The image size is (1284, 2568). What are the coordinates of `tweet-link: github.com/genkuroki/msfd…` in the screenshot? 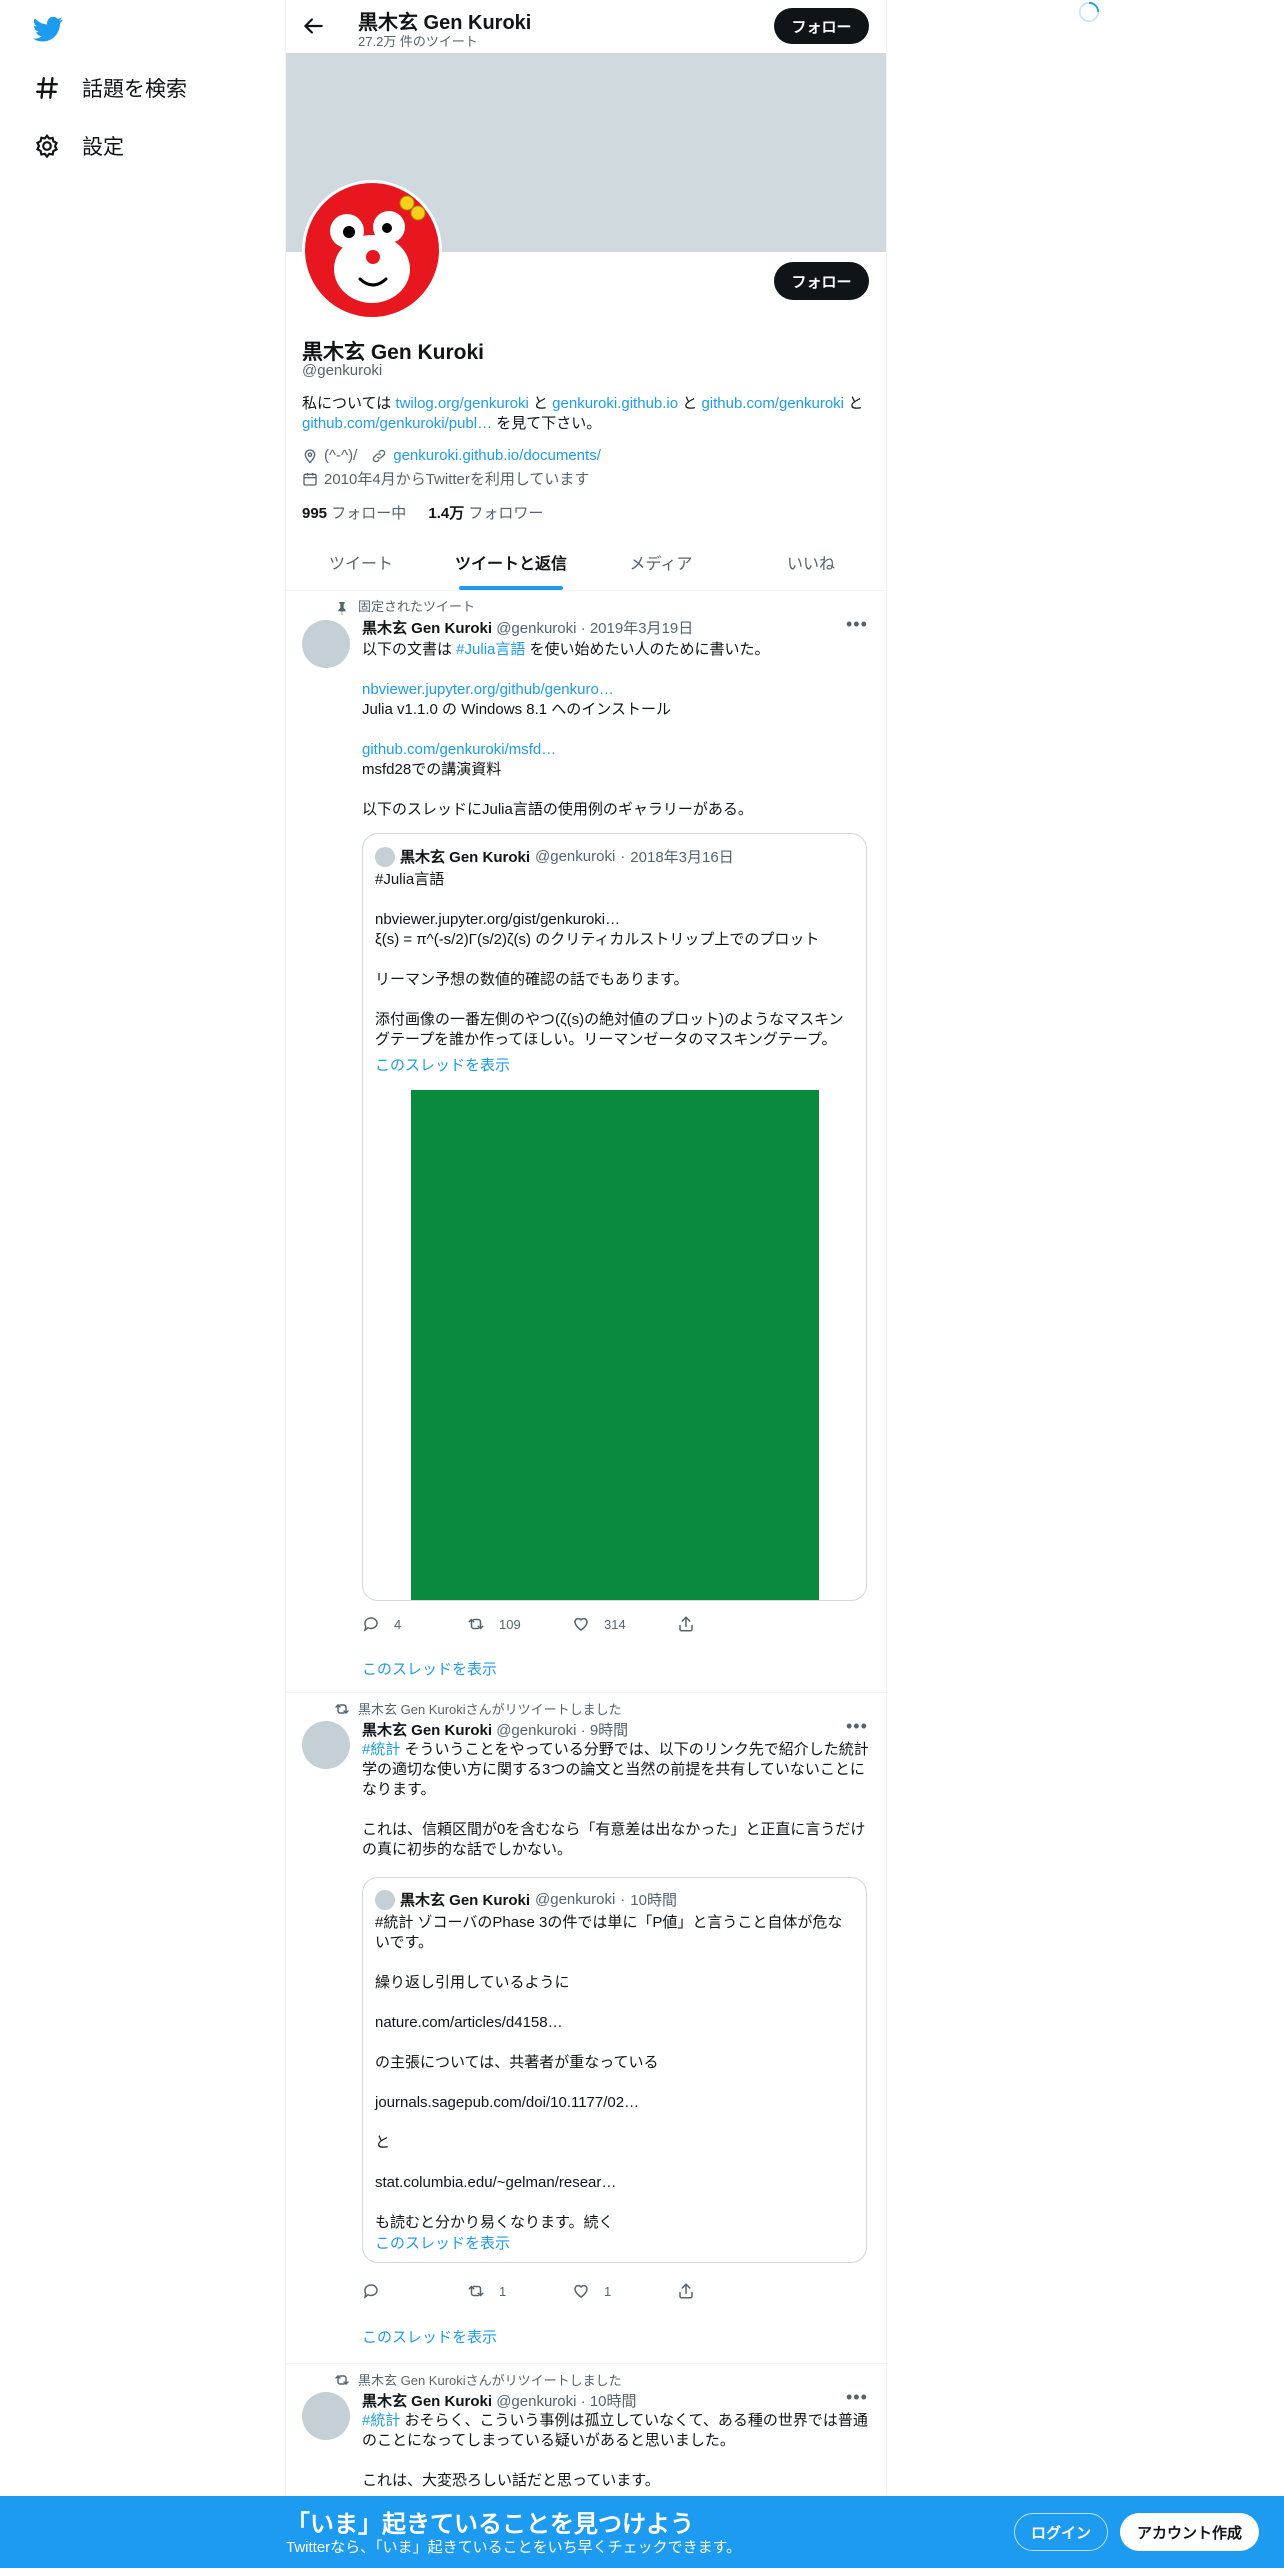 It's located at (459, 749).